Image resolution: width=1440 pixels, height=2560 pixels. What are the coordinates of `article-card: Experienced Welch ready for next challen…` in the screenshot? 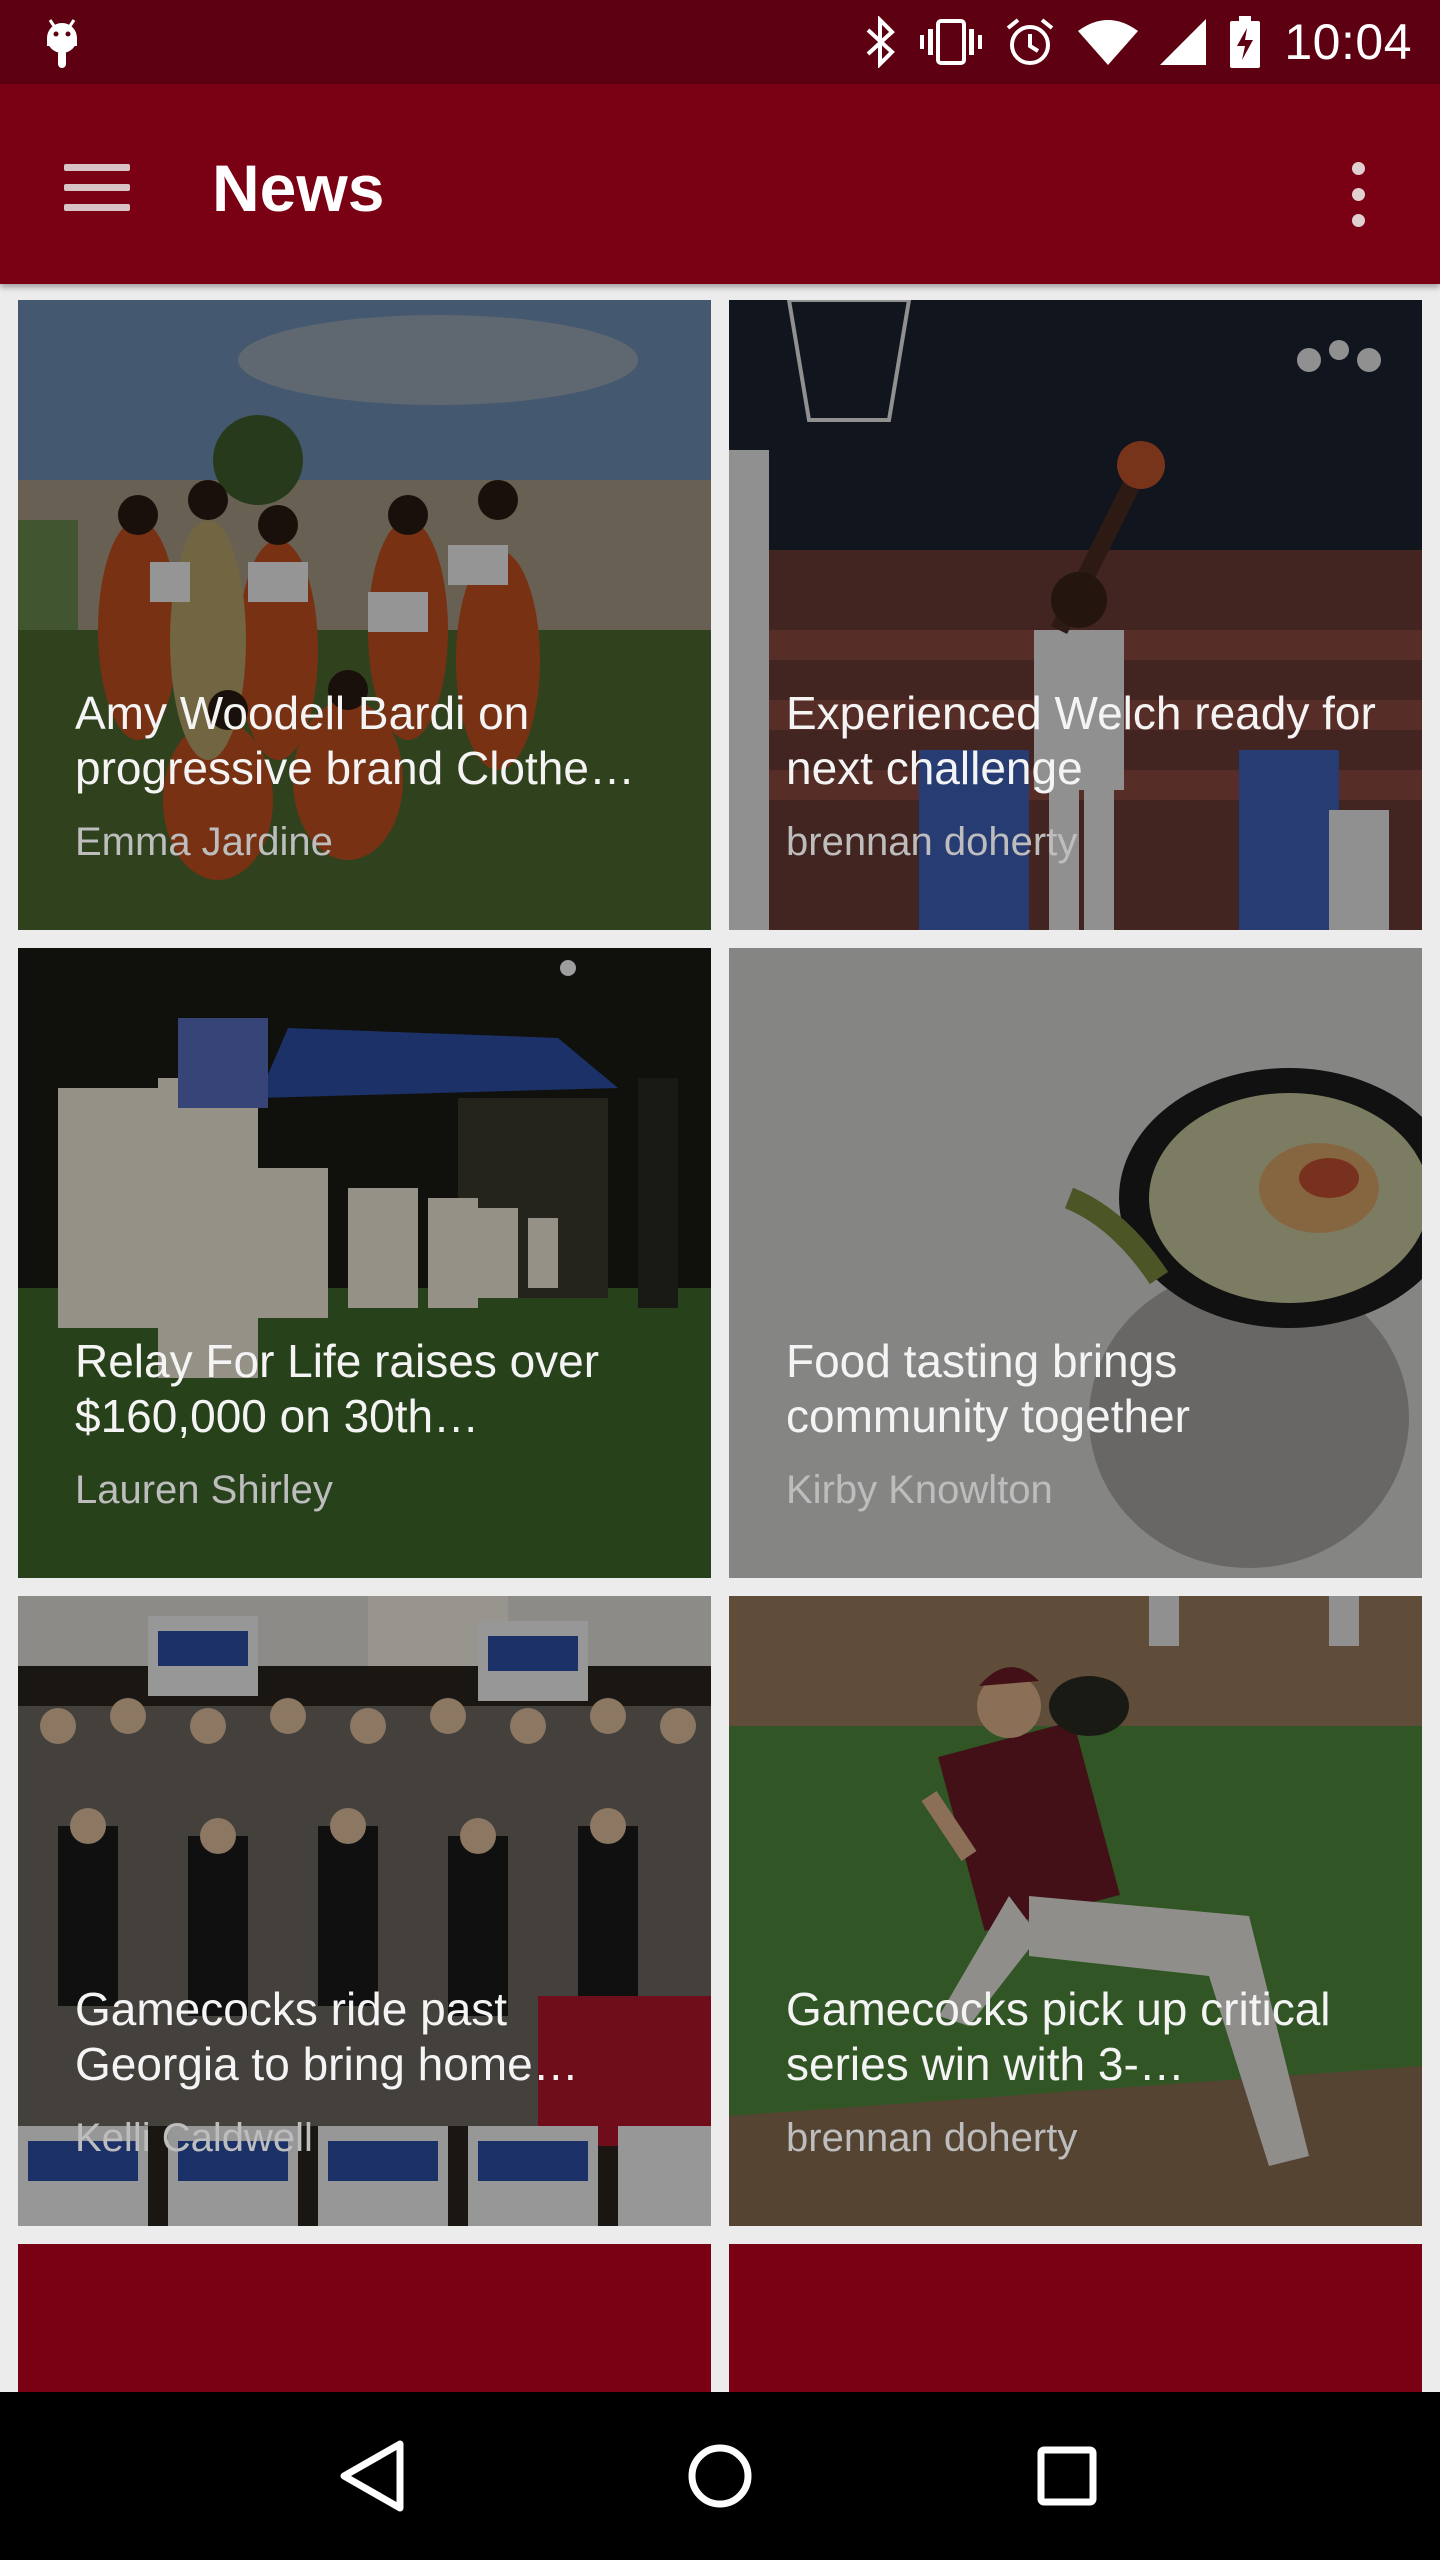 It's located at (1075, 615).